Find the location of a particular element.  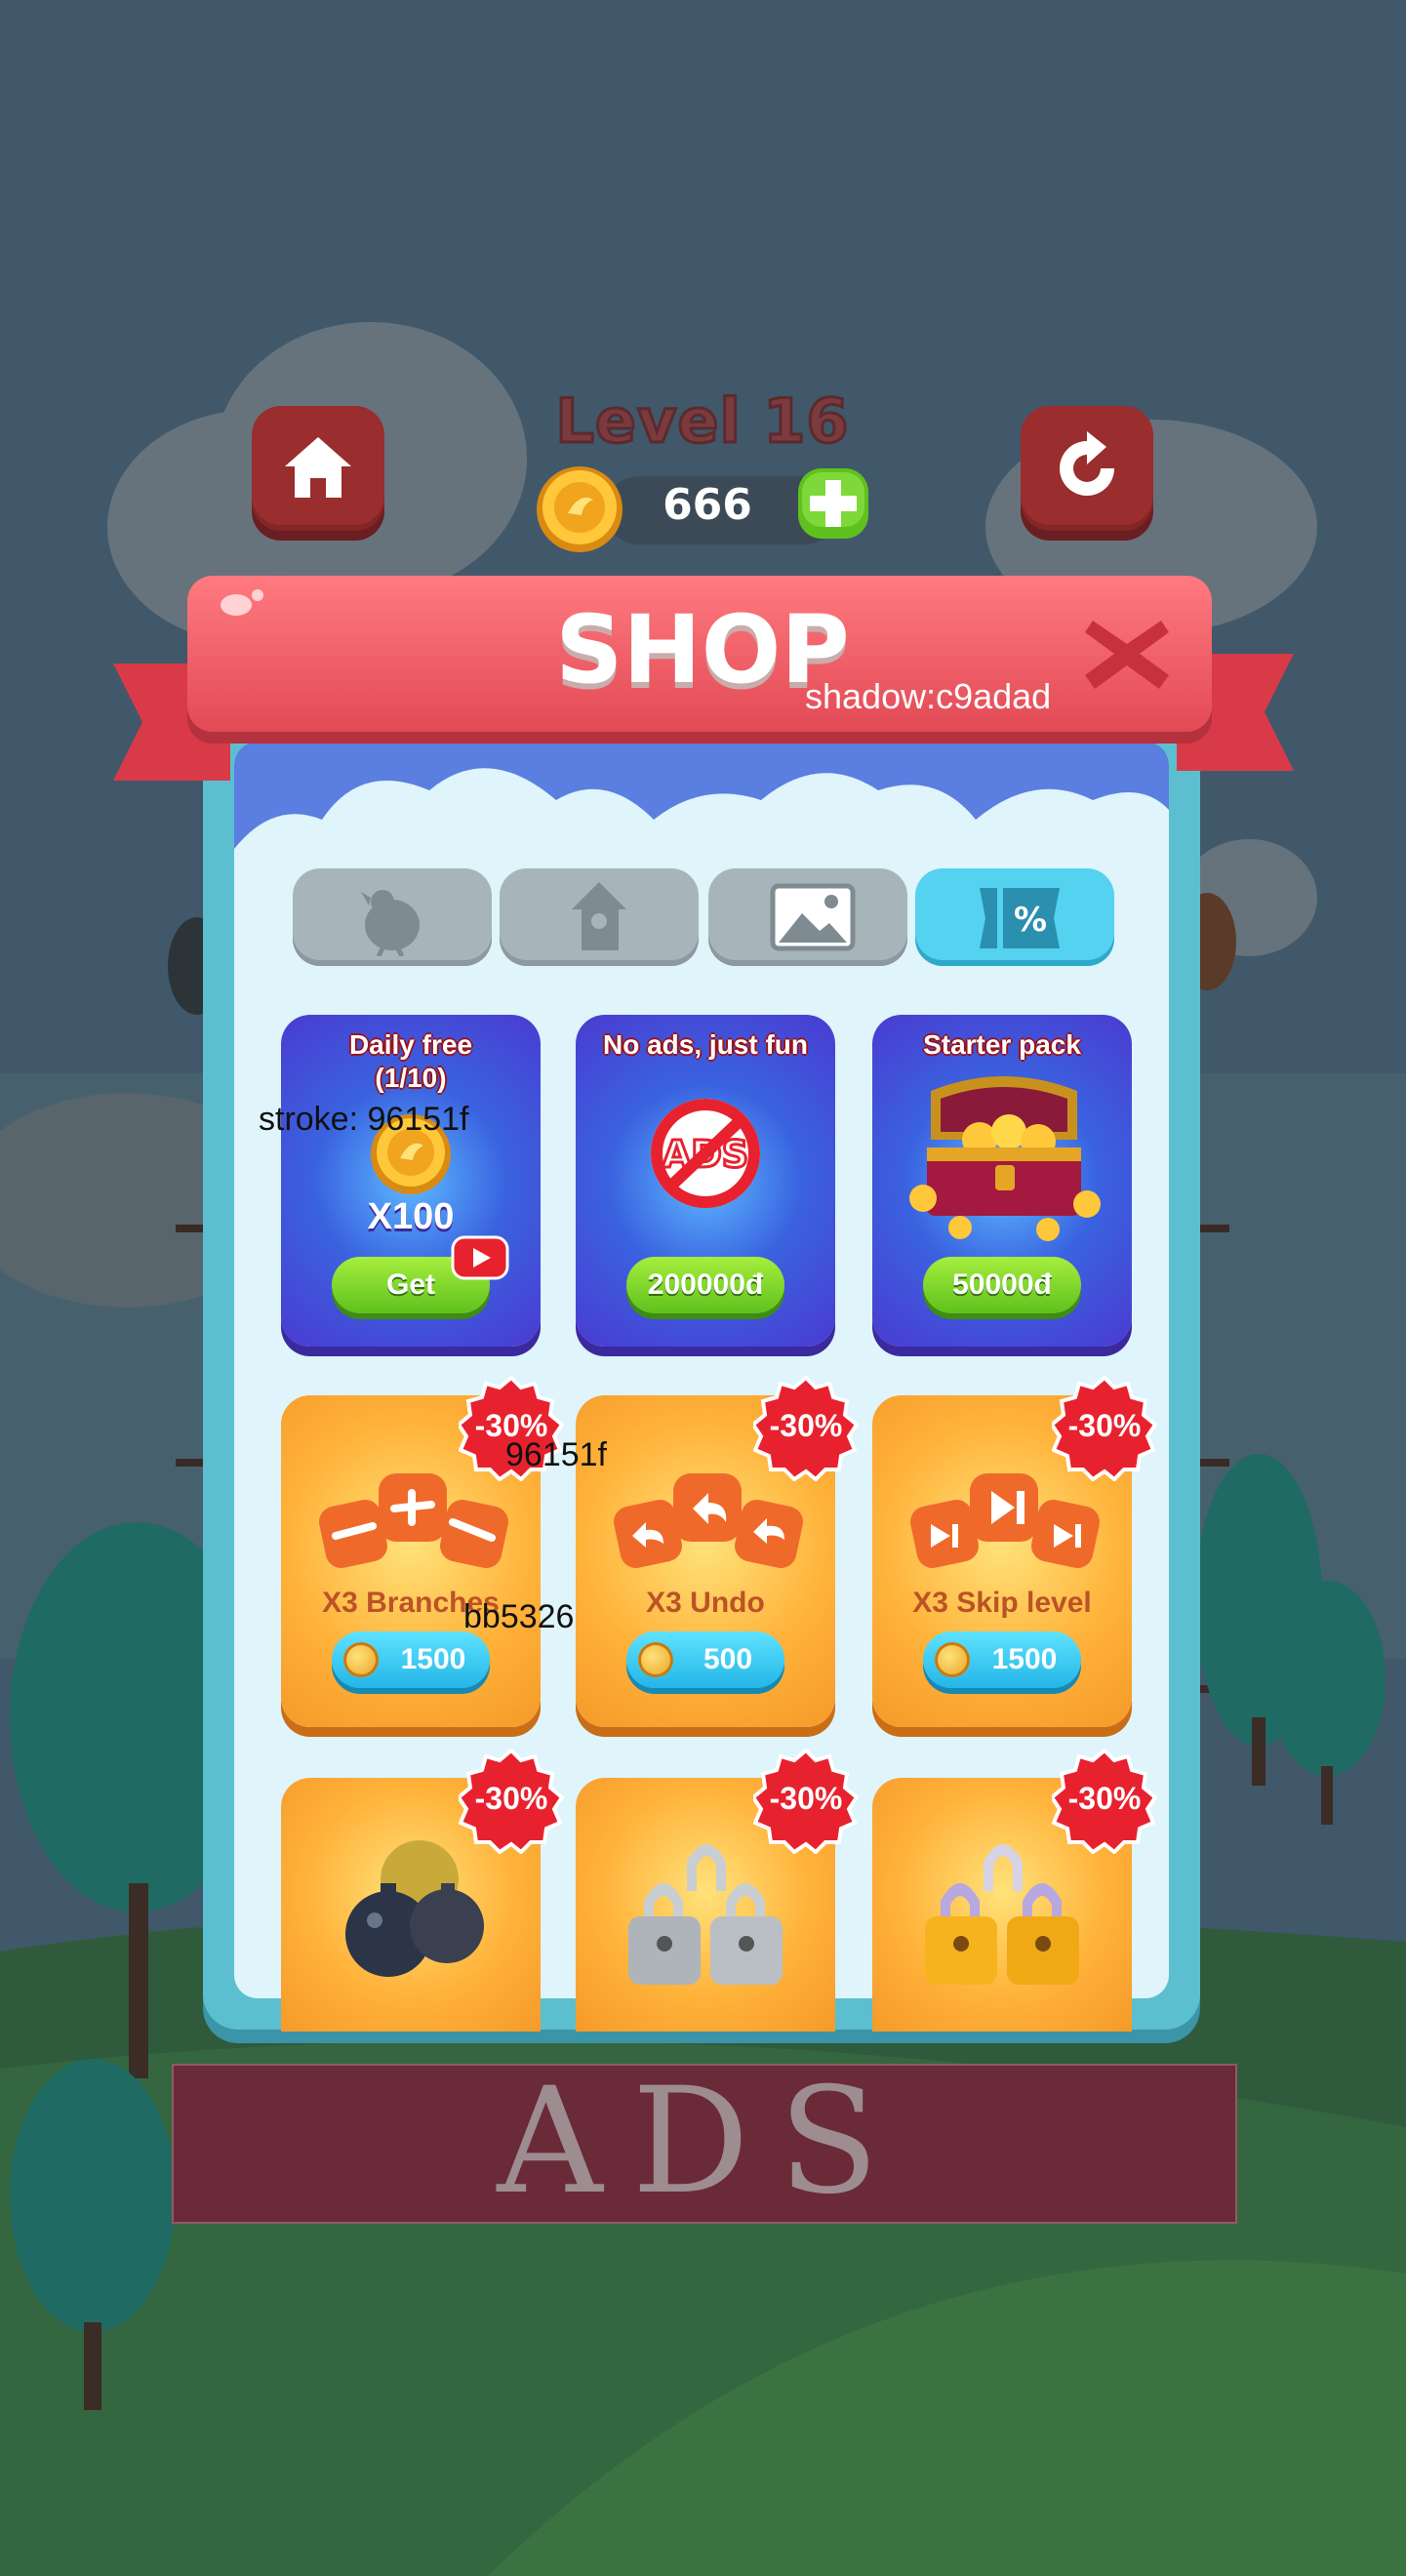

stroke-annotation: stroke: 96151f is located at coordinates (364, 1119).